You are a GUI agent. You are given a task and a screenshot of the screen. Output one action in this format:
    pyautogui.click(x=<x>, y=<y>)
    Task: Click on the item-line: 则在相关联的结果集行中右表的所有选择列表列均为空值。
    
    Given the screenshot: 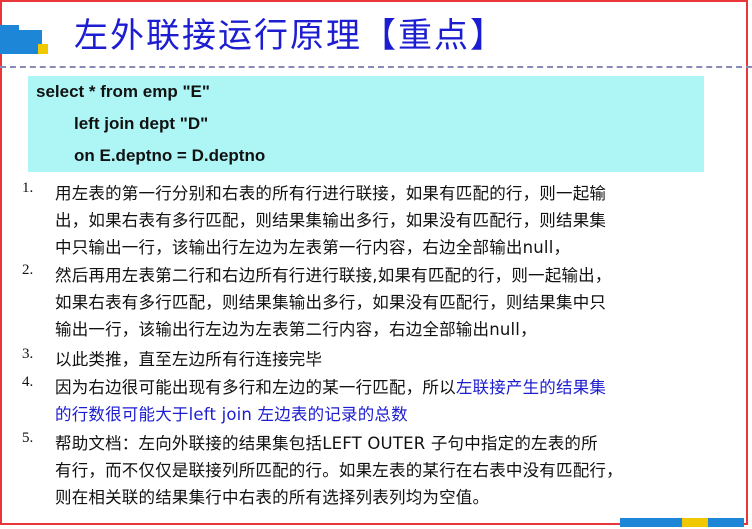 What is the action you would take?
    pyautogui.click(x=272, y=497)
    